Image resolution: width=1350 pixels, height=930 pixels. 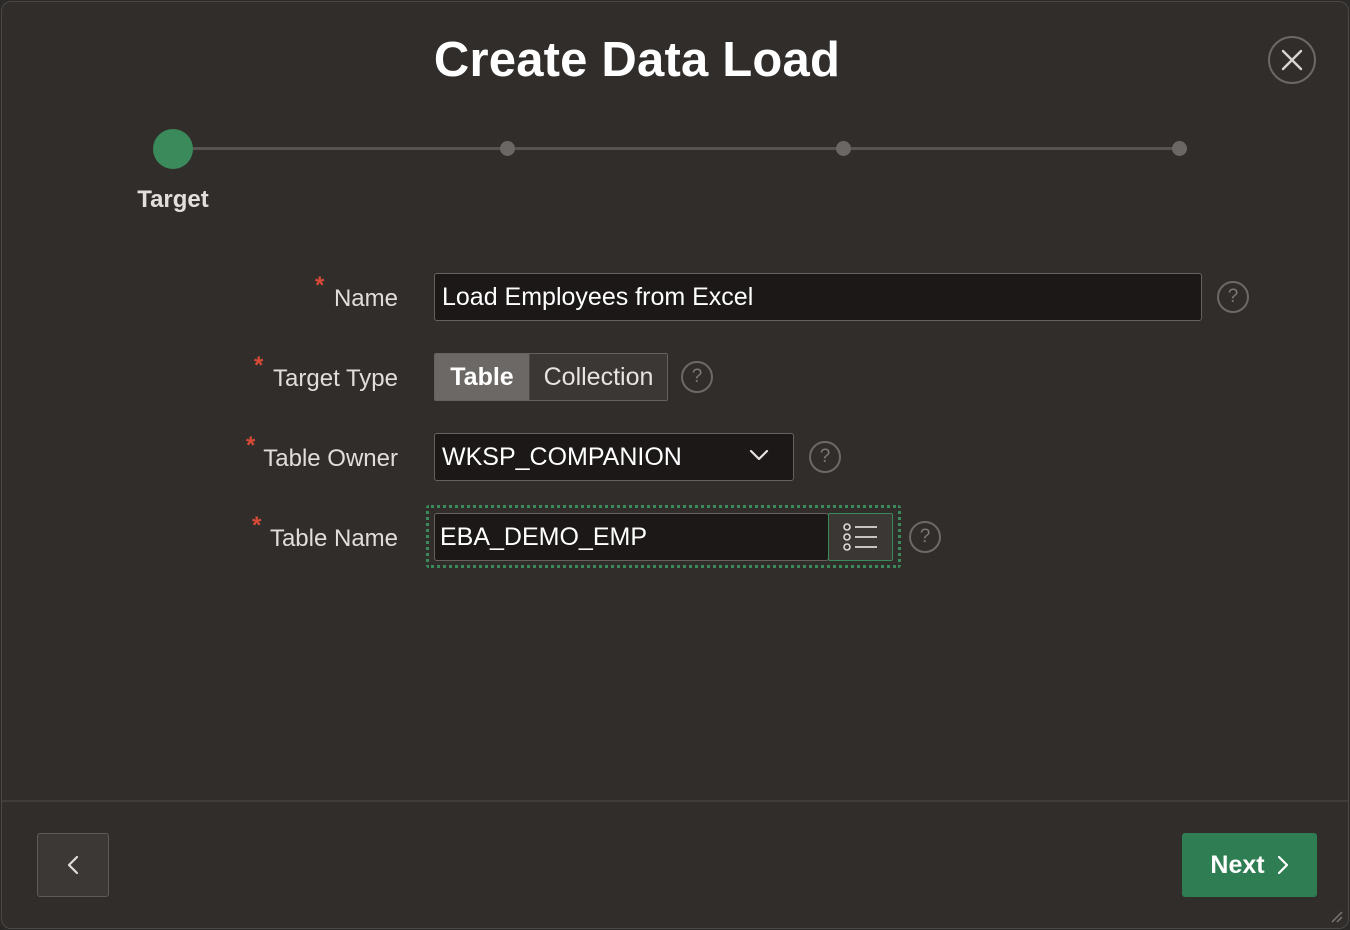 What do you see at coordinates (173, 199) in the screenshot?
I see `wizard-step-label: Target` at bounding box center [173, 199].